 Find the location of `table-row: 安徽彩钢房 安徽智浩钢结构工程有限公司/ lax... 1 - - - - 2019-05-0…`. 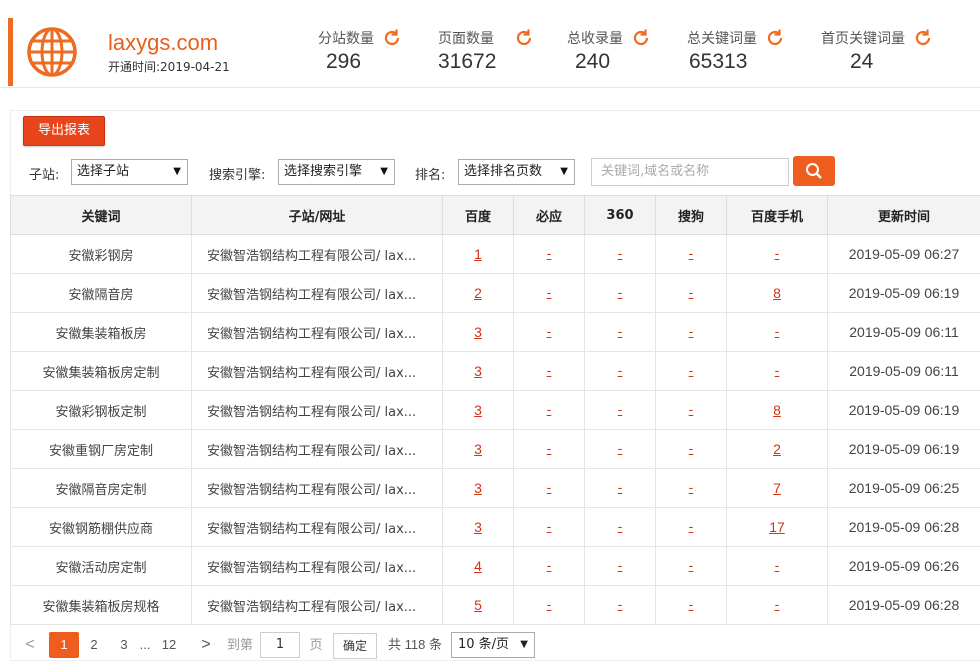

table-row: 安徽彩钢房 安徽智浩钢结构工程有限公司/ lax... 1 - - - - 2019-05-0… is located at coordinates (495, 254).